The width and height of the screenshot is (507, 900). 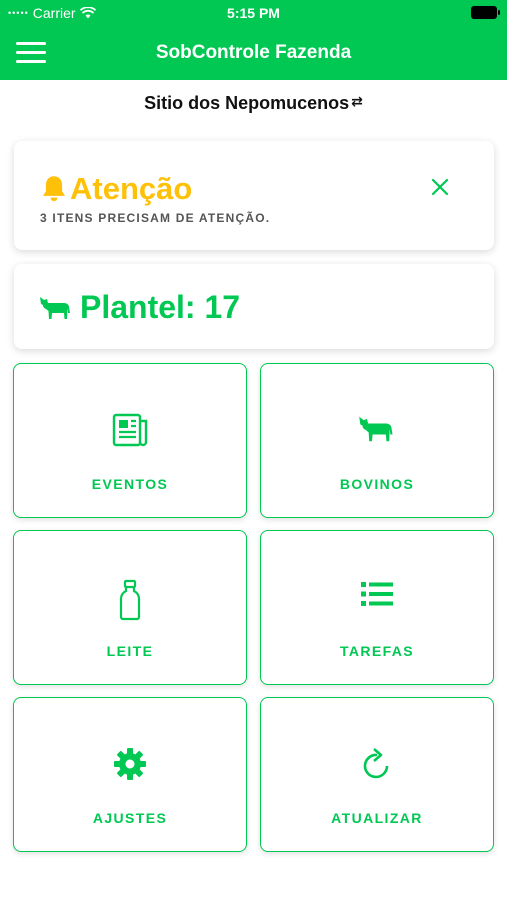 I want to click on app-title: SobControle Fazenda, so click(x=253, y=52).